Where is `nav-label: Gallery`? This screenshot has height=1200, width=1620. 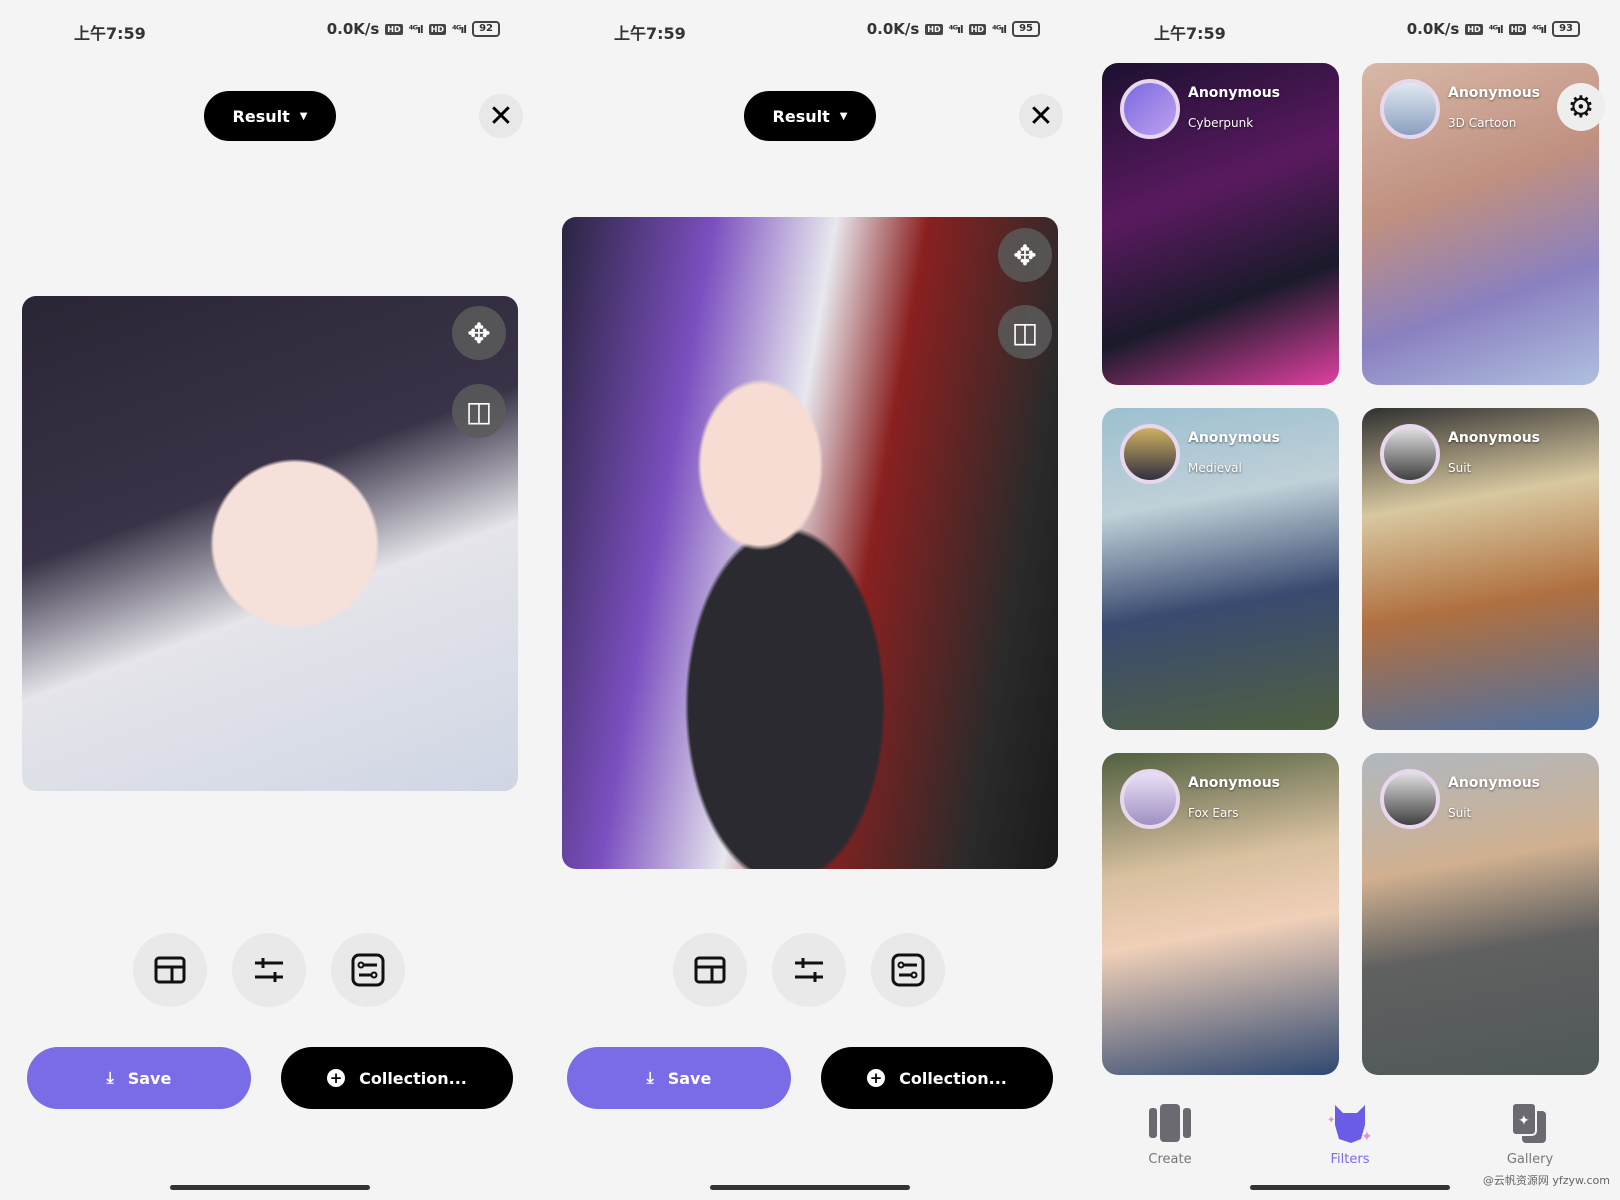 nav-label: Gallery is located at coordinates (1530, 1159).